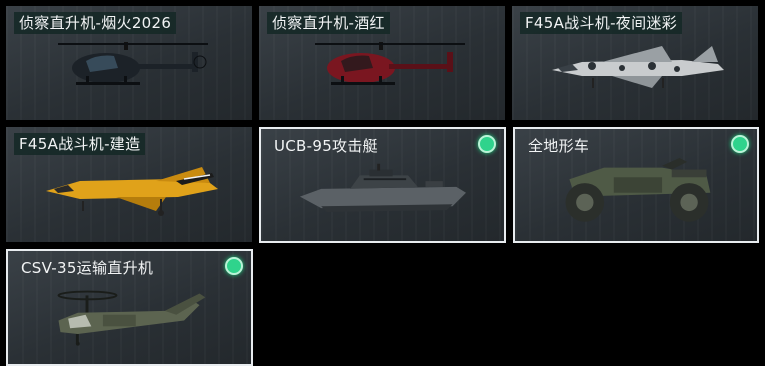  Describe the element at coordinates (382, 63) in the screenshot. I see `vehicle-card-scout-heli-wine-red: 侦察直升机-酒红` at that location.